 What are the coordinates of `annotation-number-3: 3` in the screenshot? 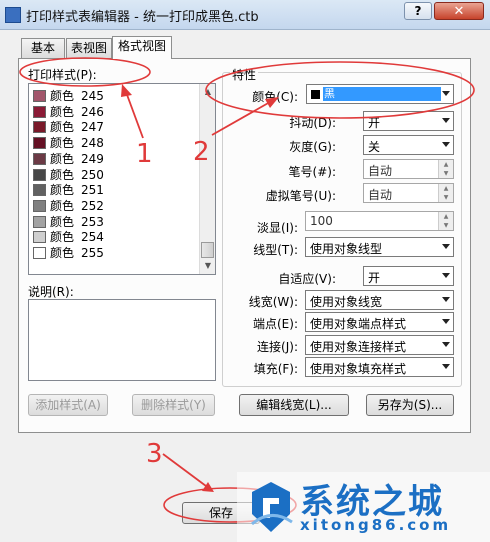 It's located at (154, 454).